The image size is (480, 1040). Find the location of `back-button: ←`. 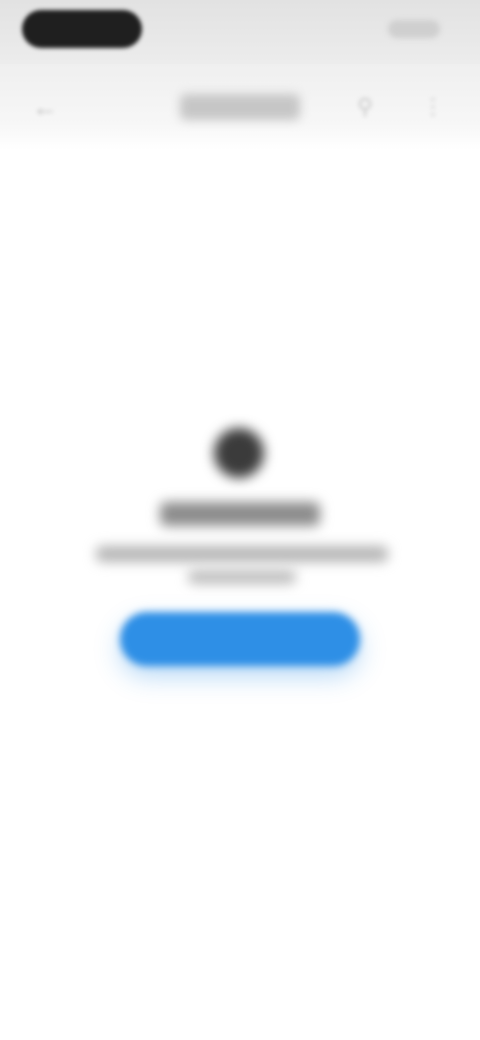

back-button: ← is located at coordinates (45, 107).